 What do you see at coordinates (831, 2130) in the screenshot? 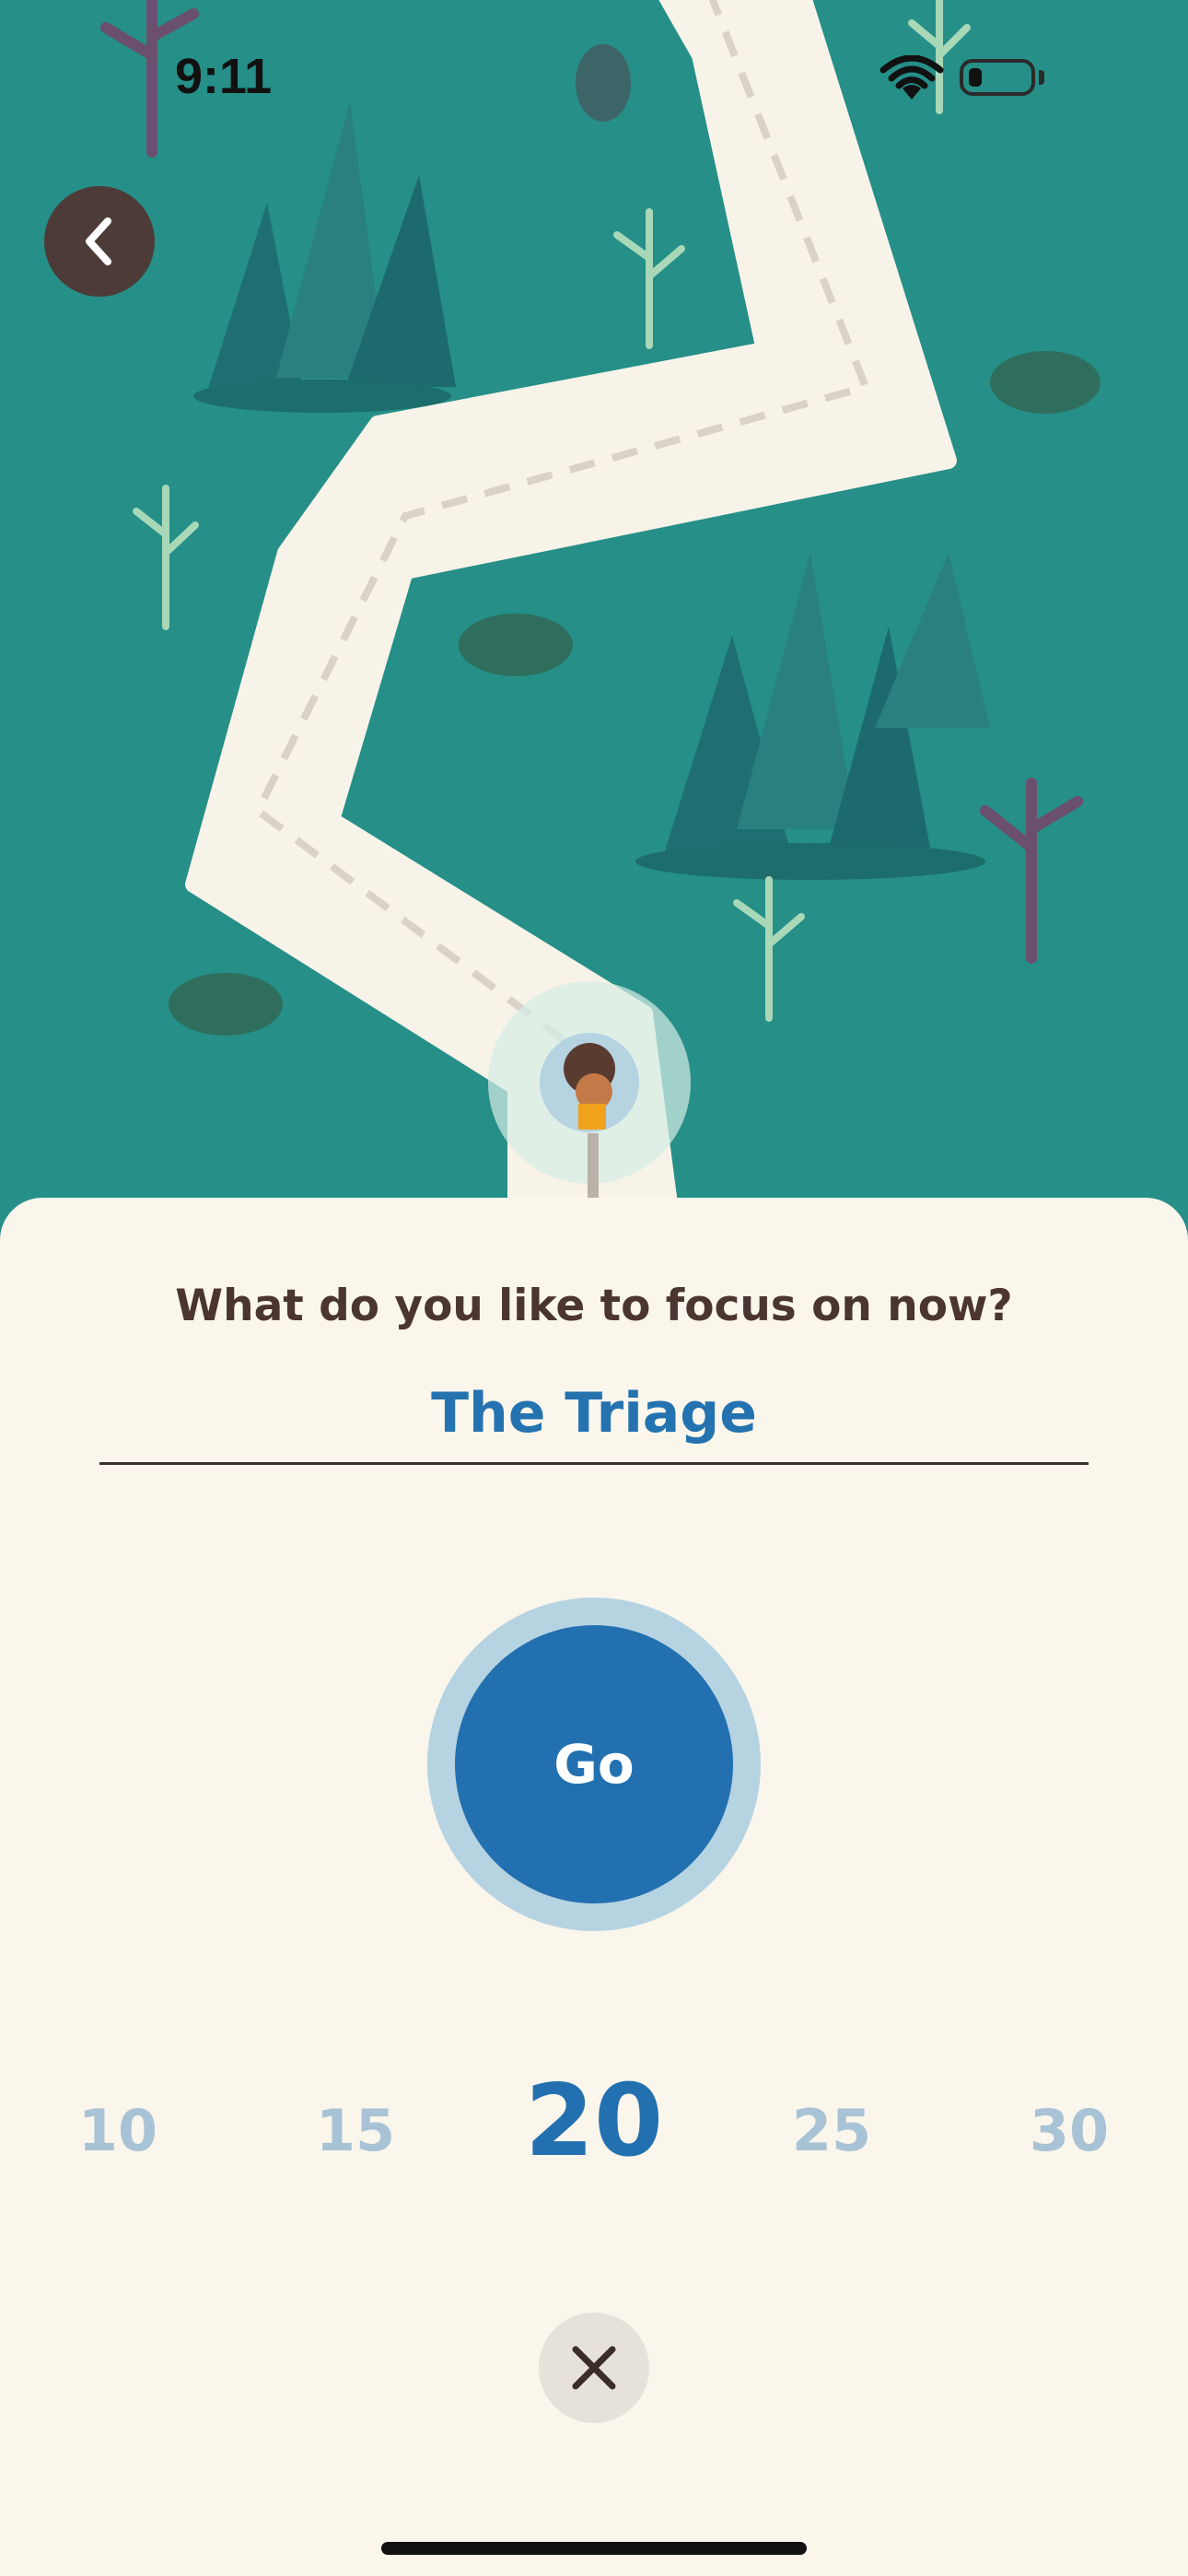
I see `duration-option: 25` at bounding box center [831, 2130].